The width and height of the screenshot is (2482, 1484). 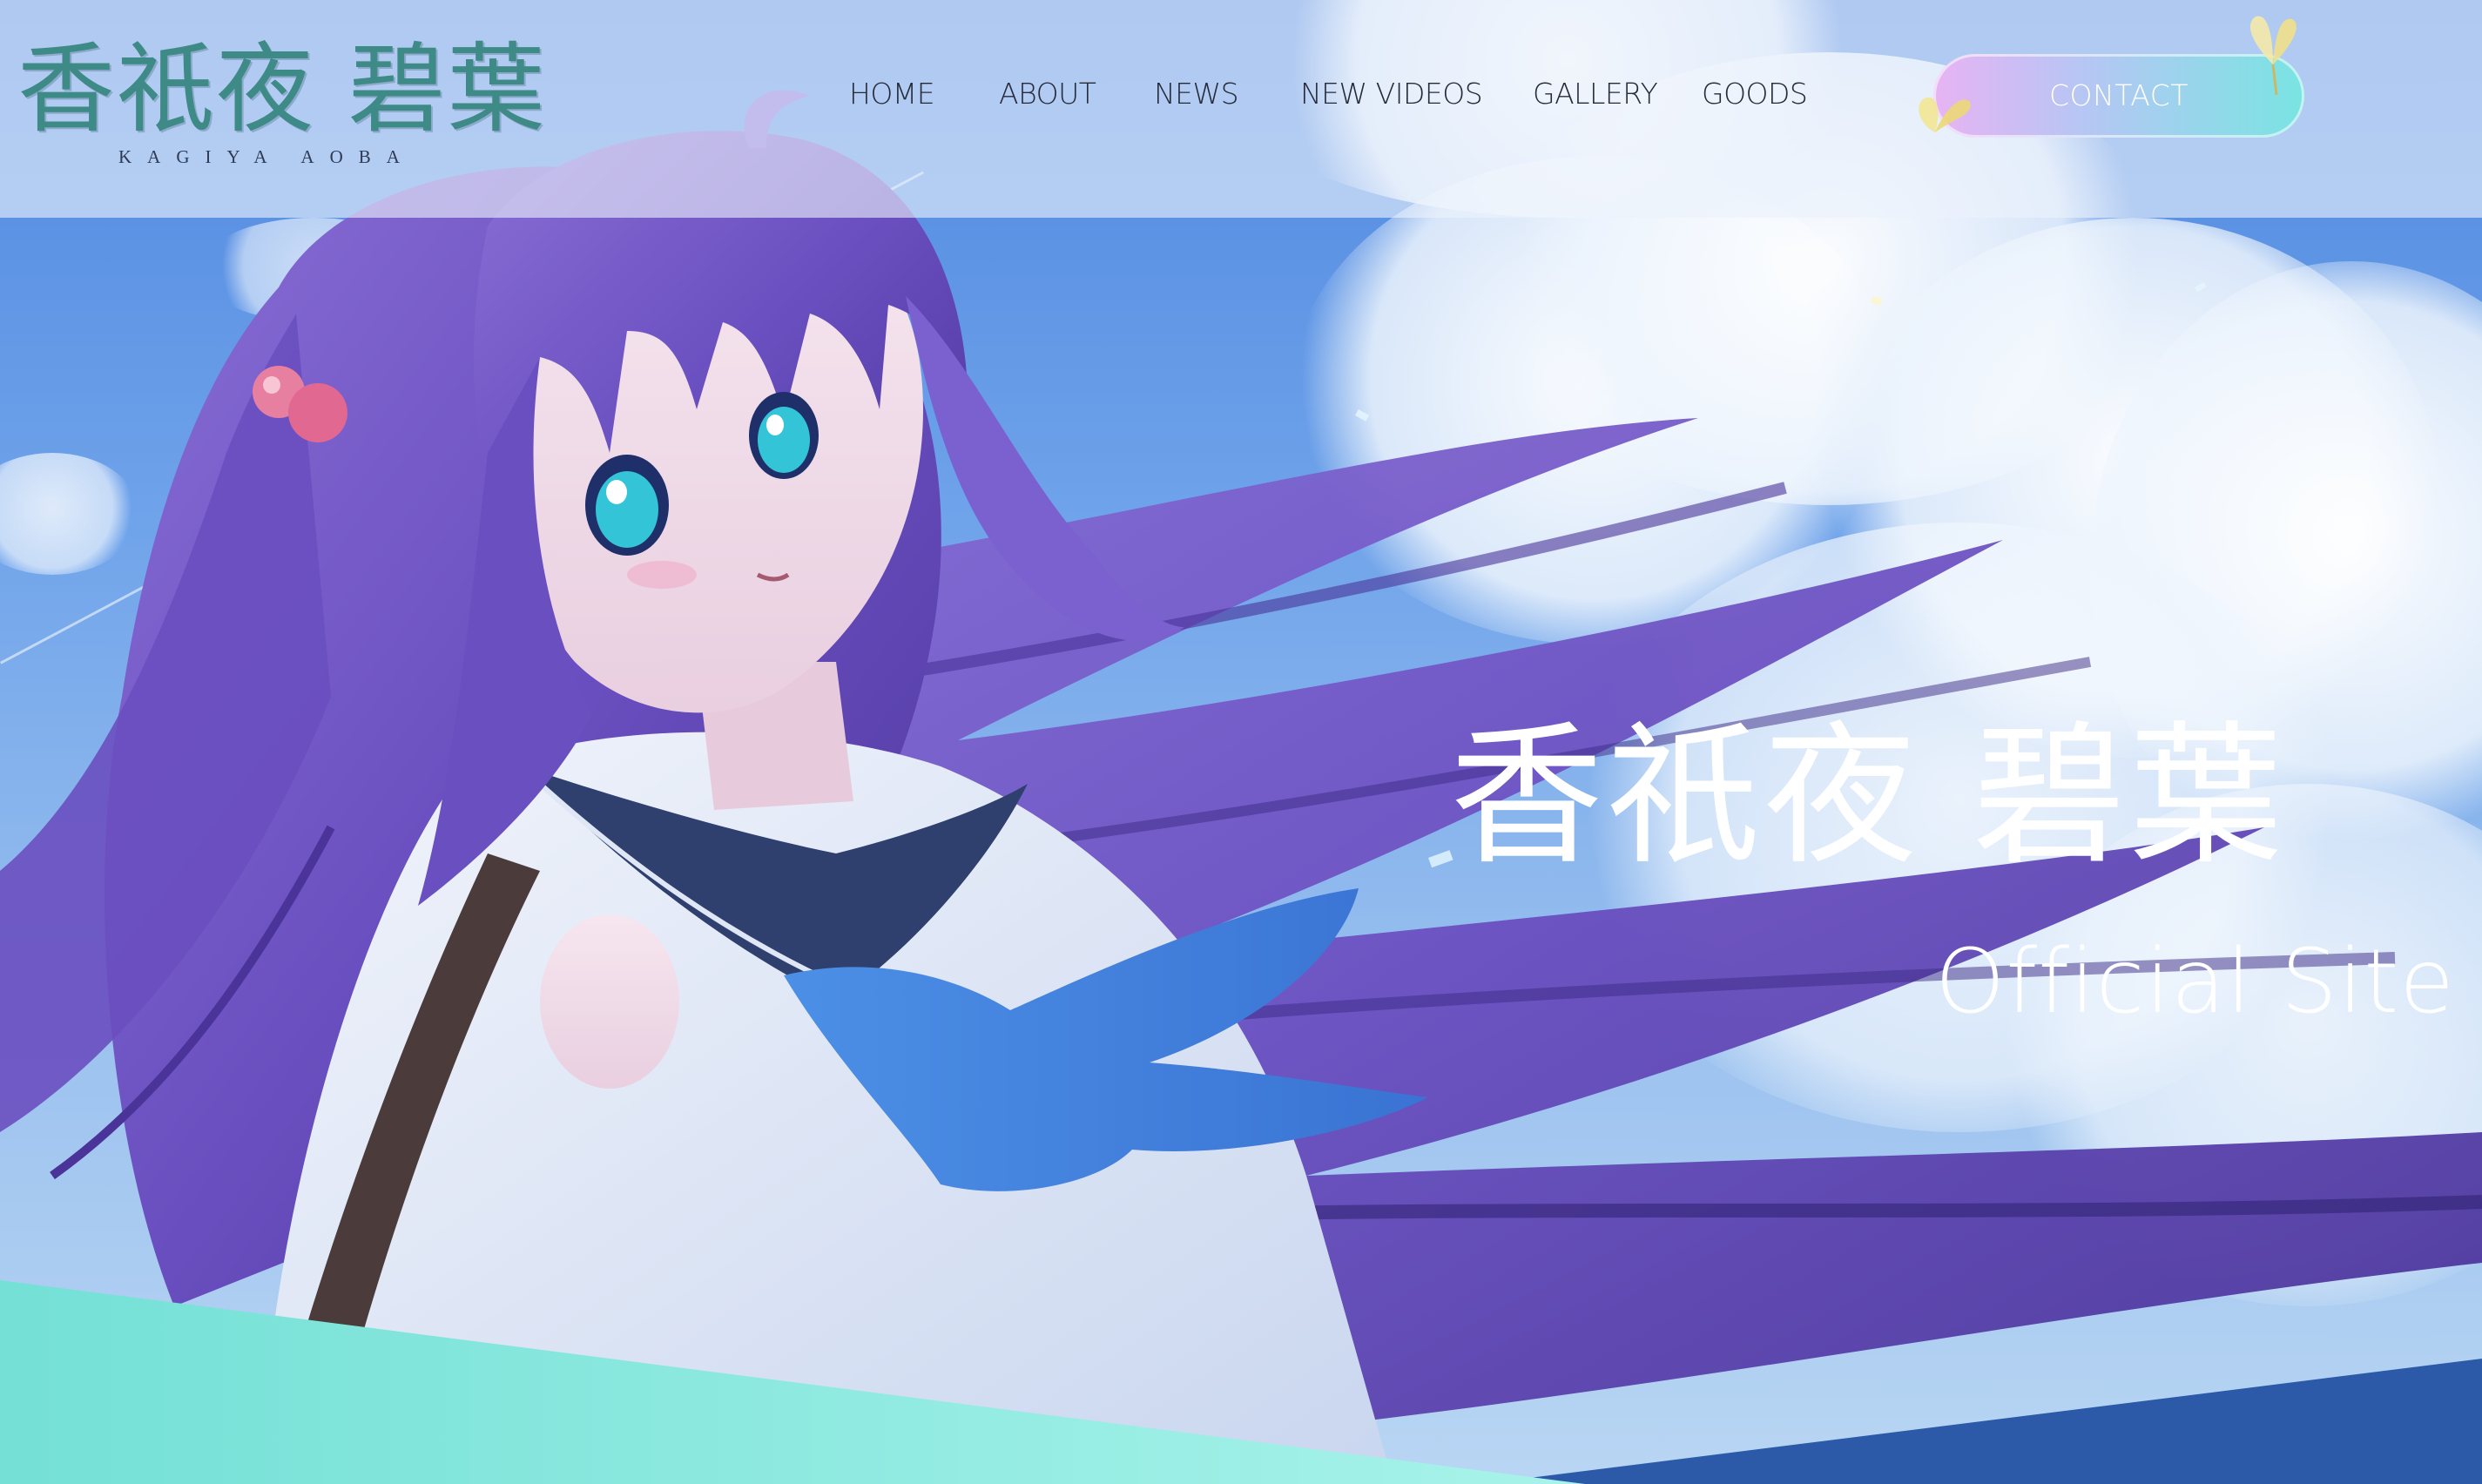 I want to click on logo-kanji: 香祇夜 碧葉, so click(x=282, y=89).